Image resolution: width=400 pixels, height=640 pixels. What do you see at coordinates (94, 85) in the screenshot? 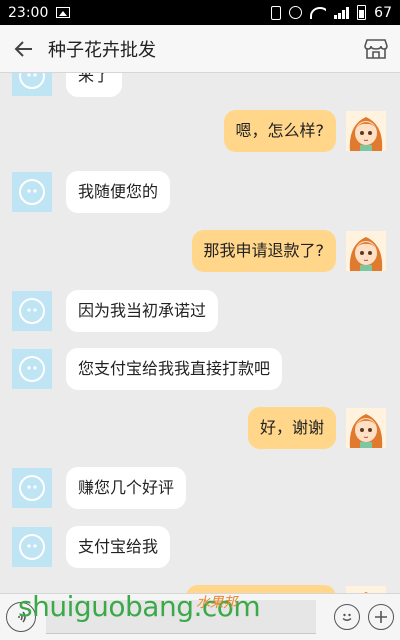
I see `message-text: 来了` at bounding box center [94, 85].